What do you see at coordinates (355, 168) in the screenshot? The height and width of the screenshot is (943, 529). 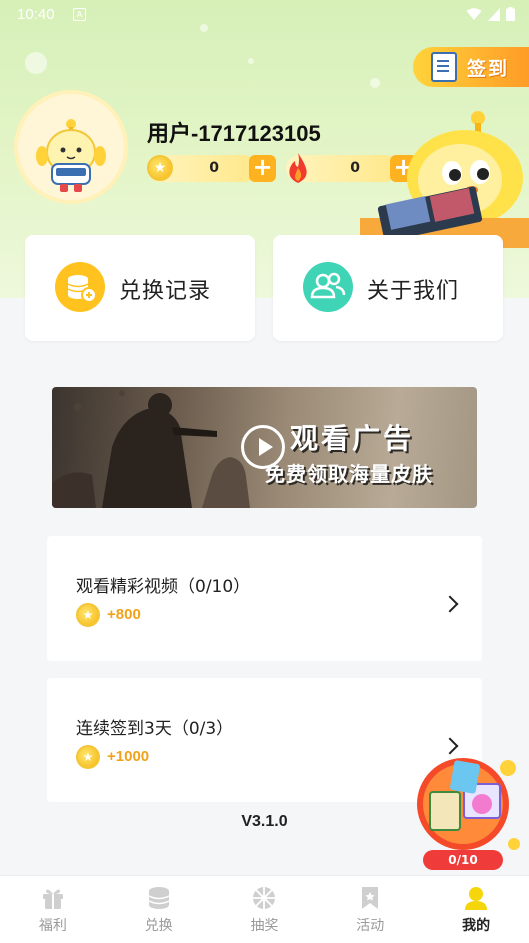 I see `fire-balance-value: 0` at bounding box center [355, 168].